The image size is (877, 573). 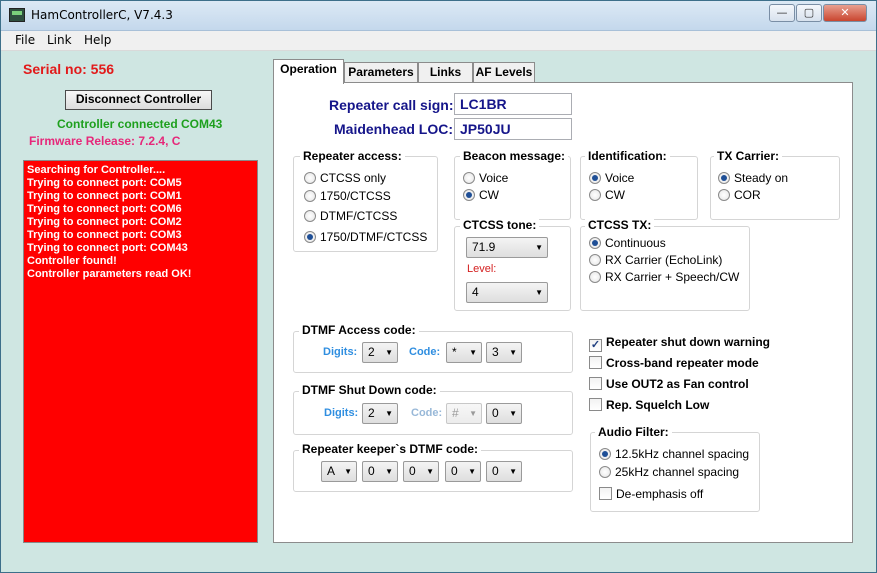 What do you see at coordinates (107, 248) in the screenshot?
I see `log-line: Trying to connect port: COM43` at bounding box center [107, 248].